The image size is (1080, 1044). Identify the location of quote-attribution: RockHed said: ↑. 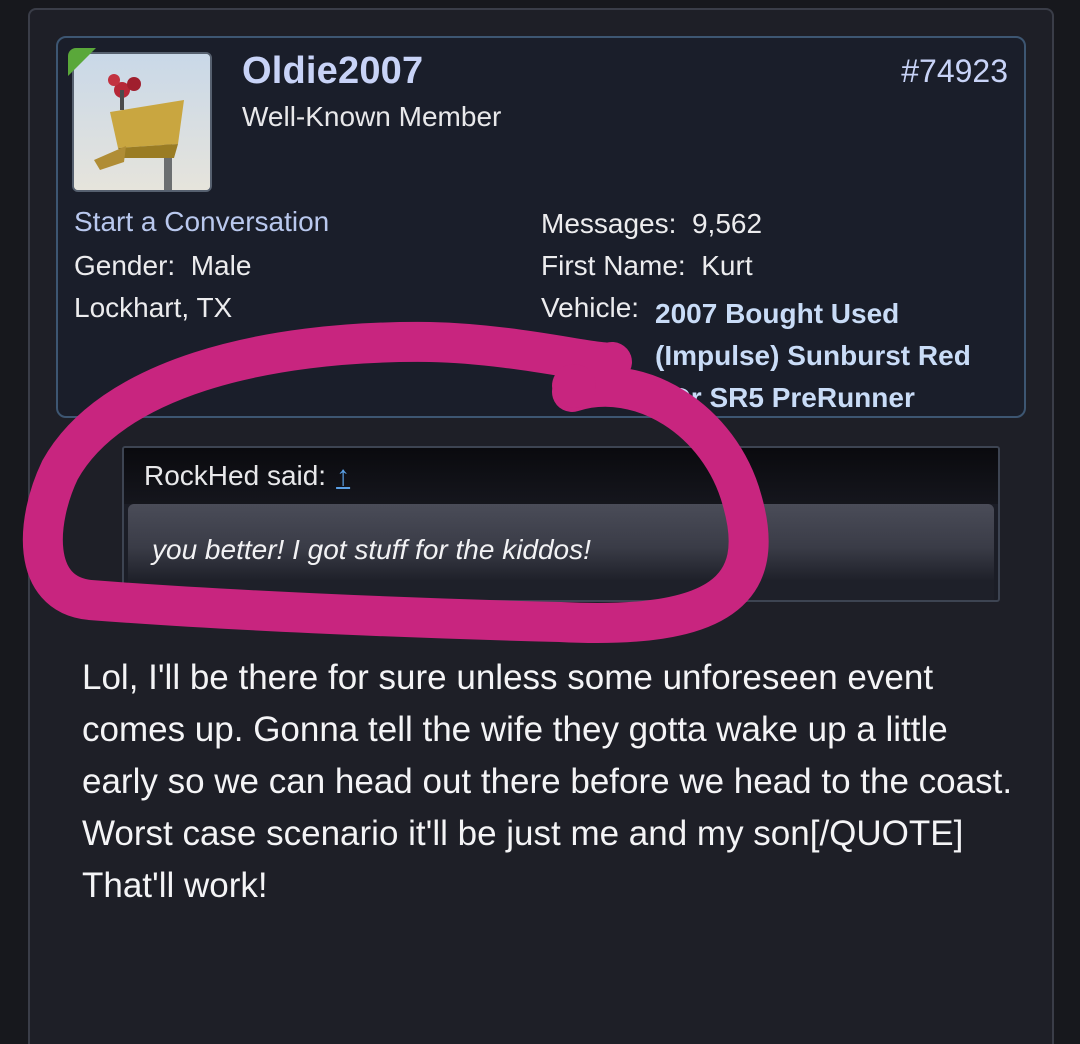
(247, 476).